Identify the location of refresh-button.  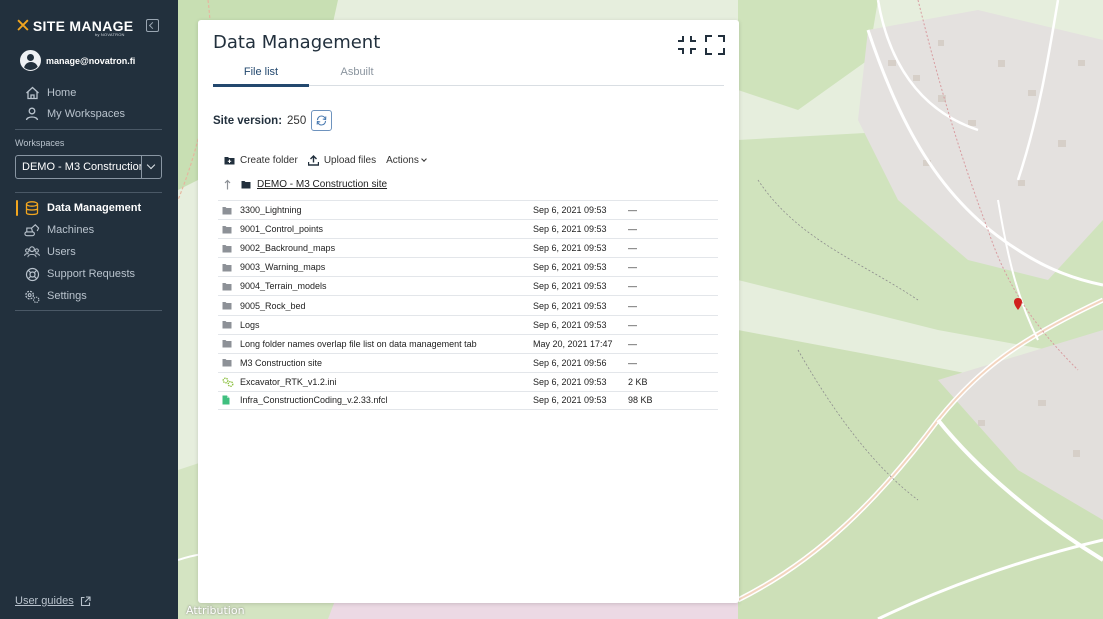
(322, 120).